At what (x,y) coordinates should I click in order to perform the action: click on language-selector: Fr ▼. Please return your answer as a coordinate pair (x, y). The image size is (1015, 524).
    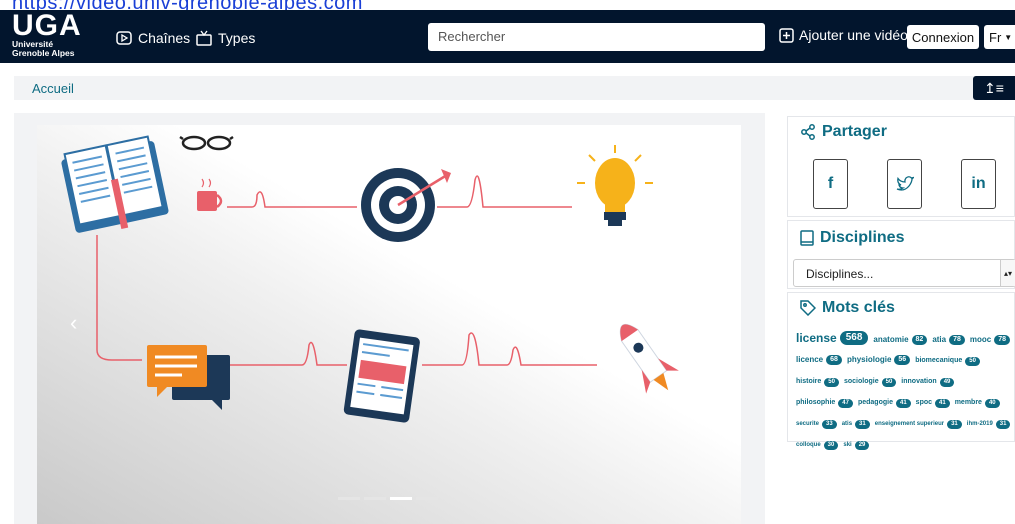
    Looking at the image, I should click on (999, 37).